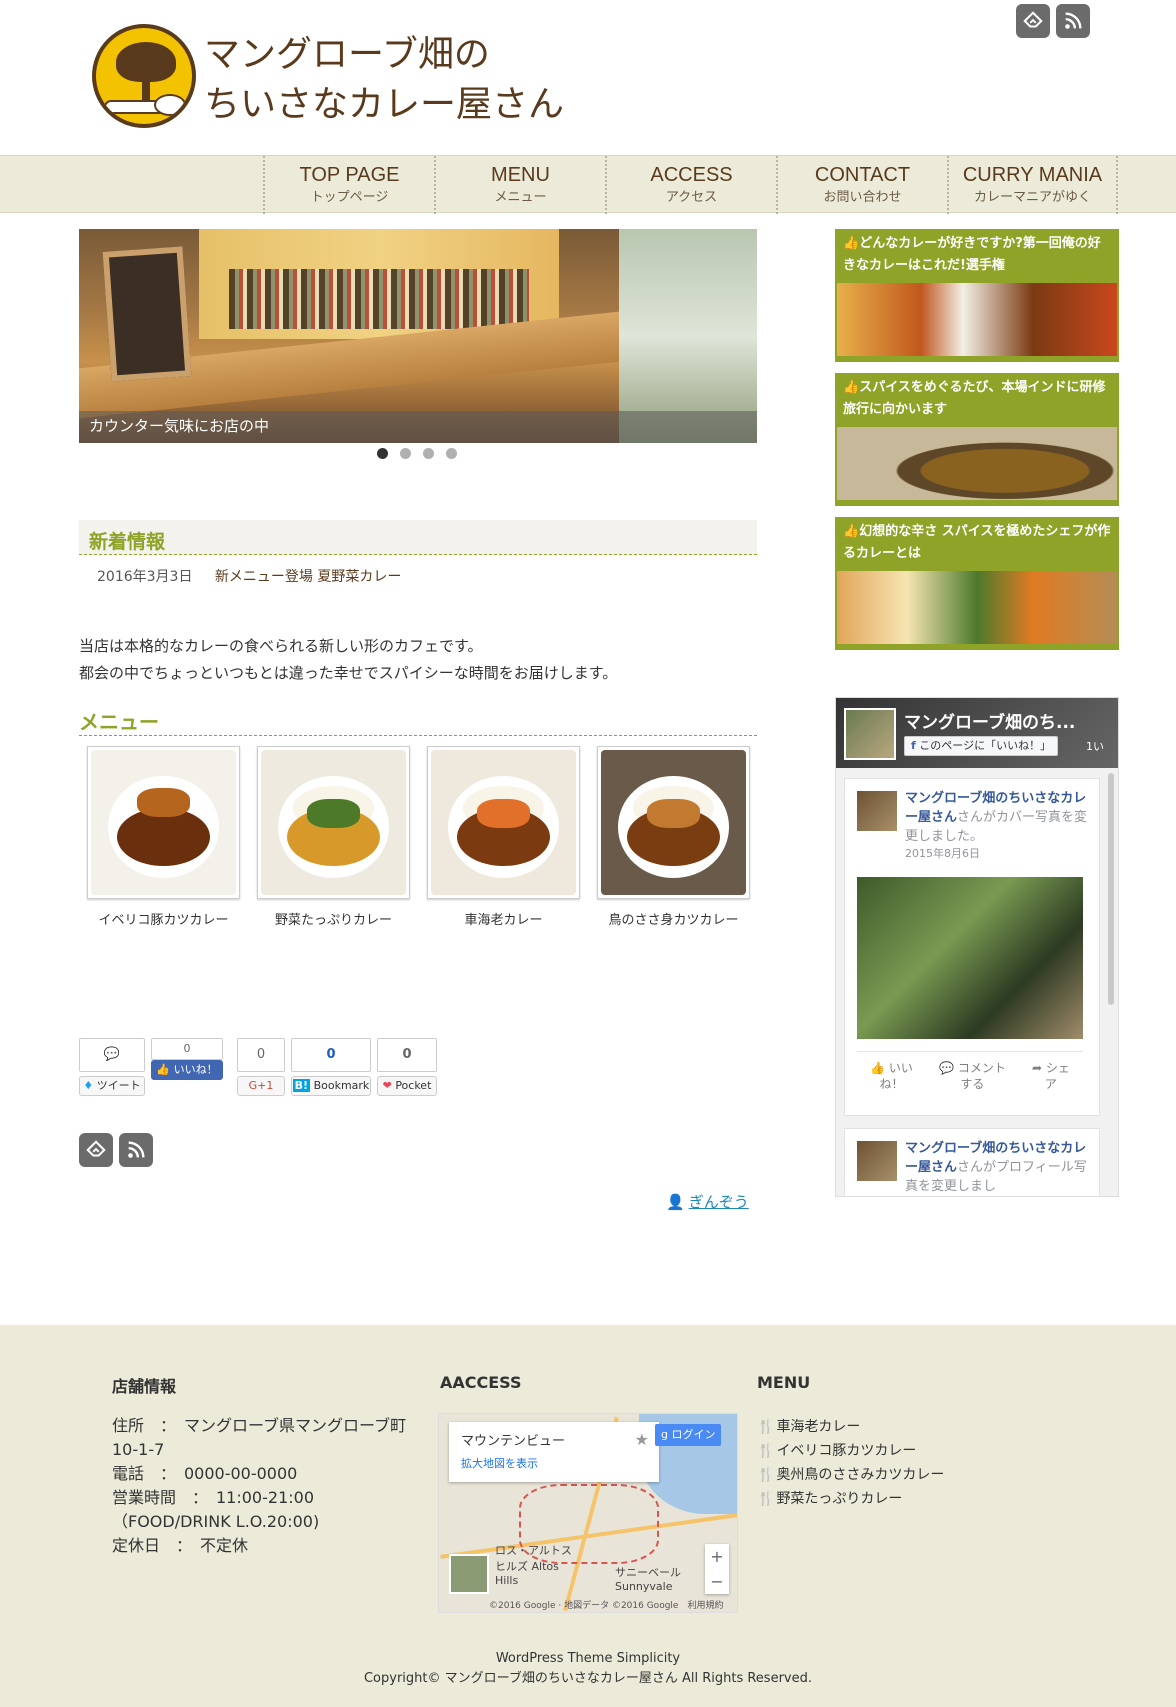  I want to click on news-item: 2016年3月3日 新メニュー登場 夏野菜カレー, so click(249, 576).